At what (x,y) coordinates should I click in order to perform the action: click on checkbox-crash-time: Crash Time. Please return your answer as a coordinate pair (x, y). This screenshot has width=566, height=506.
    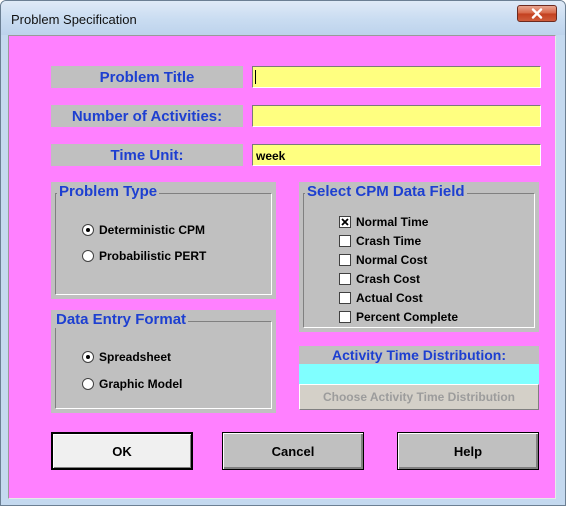
    Looking at the image, I should click on (380, 241).